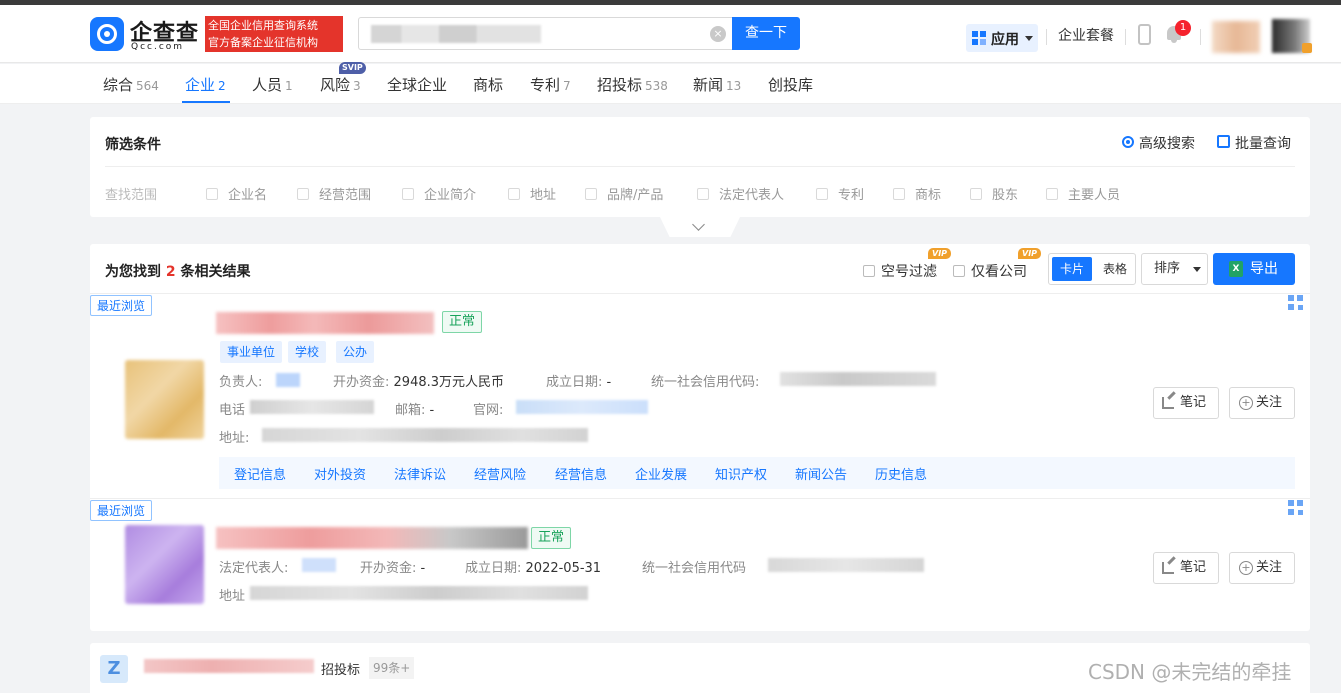 The height and width of the screenshot is (693, 1341). What do you see at coordinates (766, 33) in the screenshot?
I see `search-button: 查一下` at bounding box center [766, 33].